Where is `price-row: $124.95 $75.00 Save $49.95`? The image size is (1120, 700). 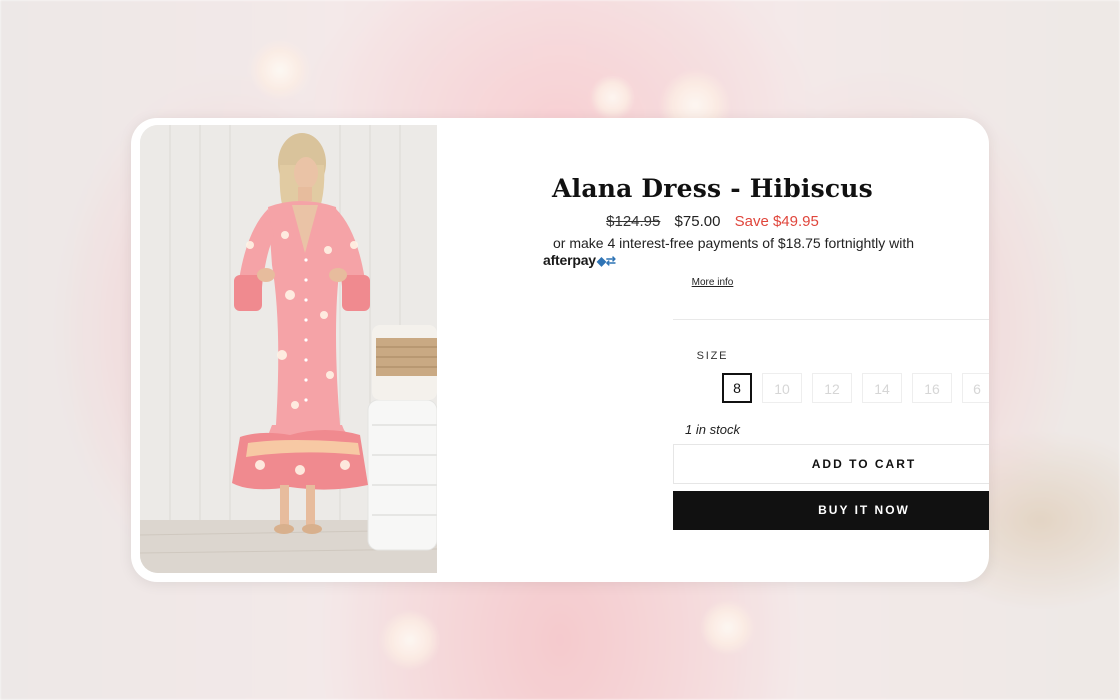
price-row: $124.95 $75.00 Save $49.95 is located at coordinates (712, 221).